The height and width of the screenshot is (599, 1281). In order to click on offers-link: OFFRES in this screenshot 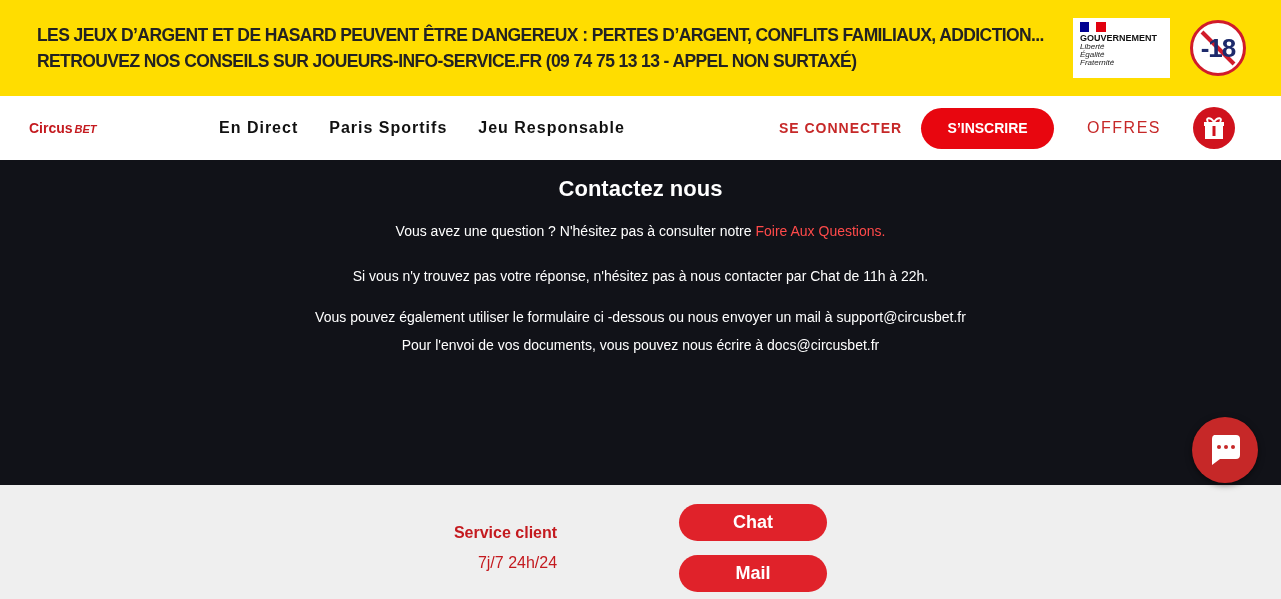, I will do `click(1124, 128)`.